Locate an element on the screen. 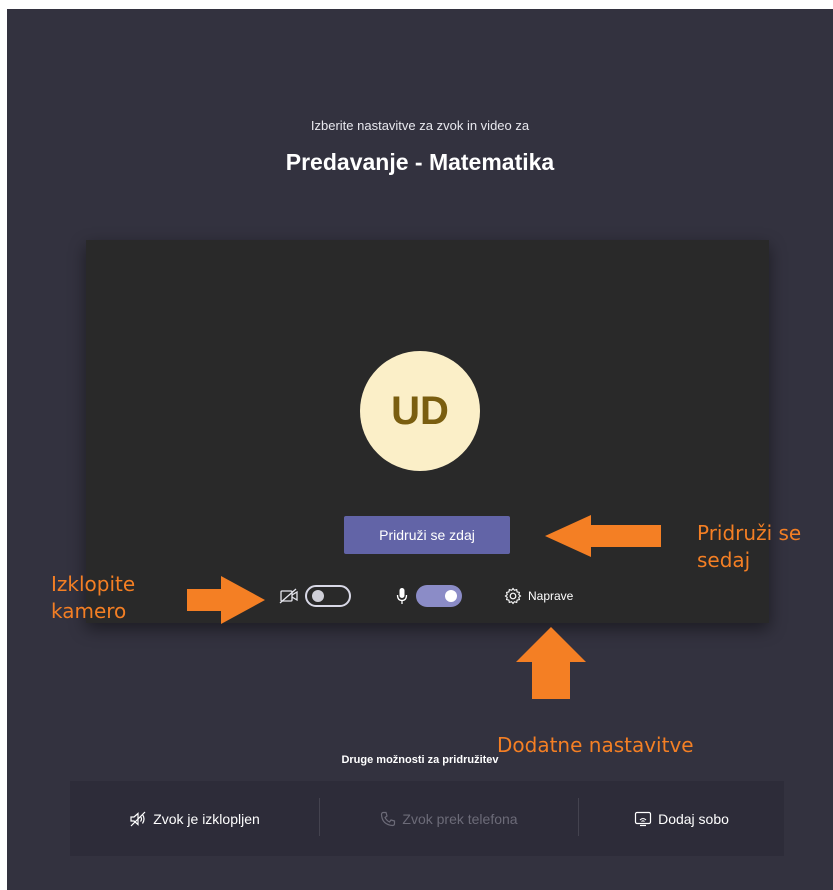  add-room-label: Dodaj sobo is located at coordinates (693, 818).